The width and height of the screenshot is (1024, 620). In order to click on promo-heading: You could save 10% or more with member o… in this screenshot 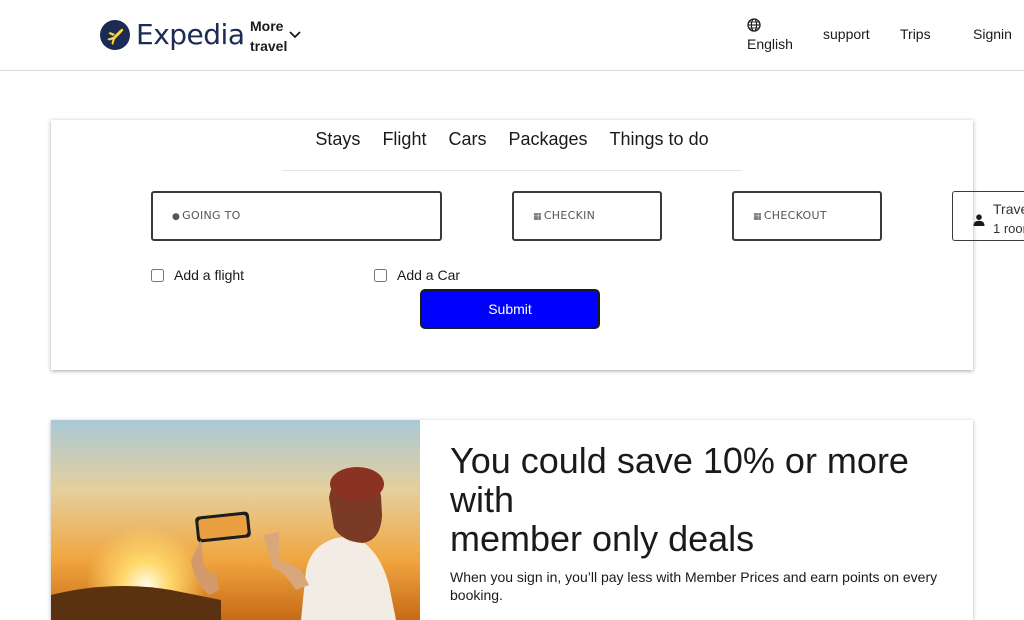, I will do `click(700, 499)`.